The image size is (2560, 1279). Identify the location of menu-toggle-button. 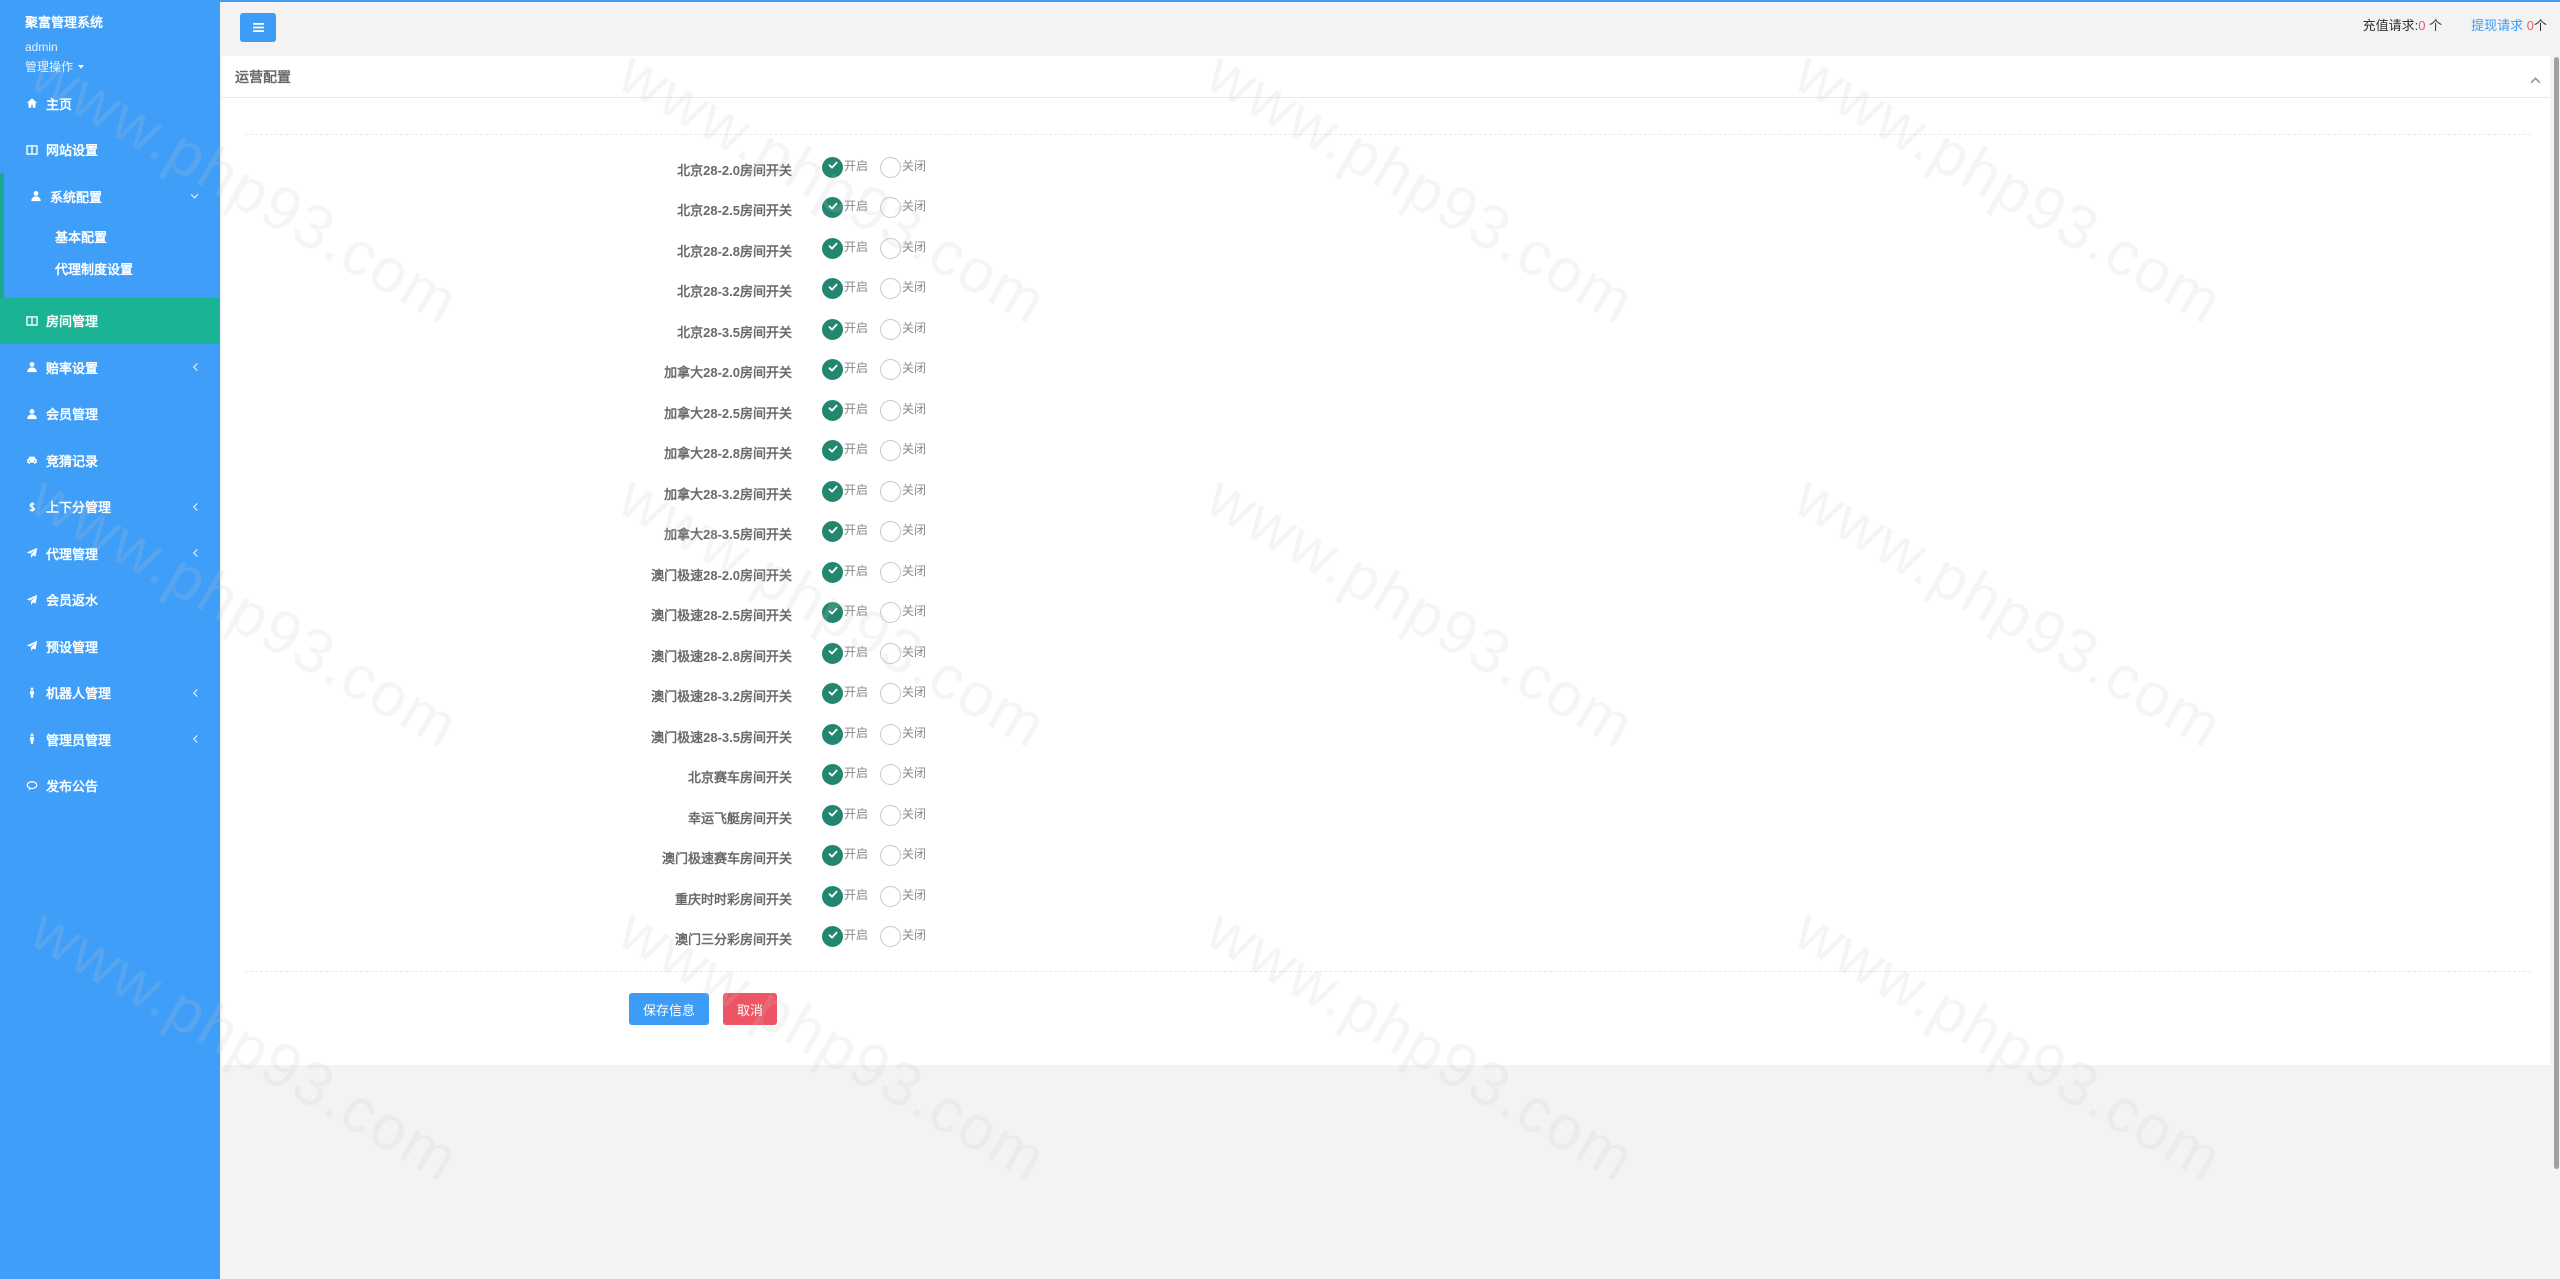
(258, 27).